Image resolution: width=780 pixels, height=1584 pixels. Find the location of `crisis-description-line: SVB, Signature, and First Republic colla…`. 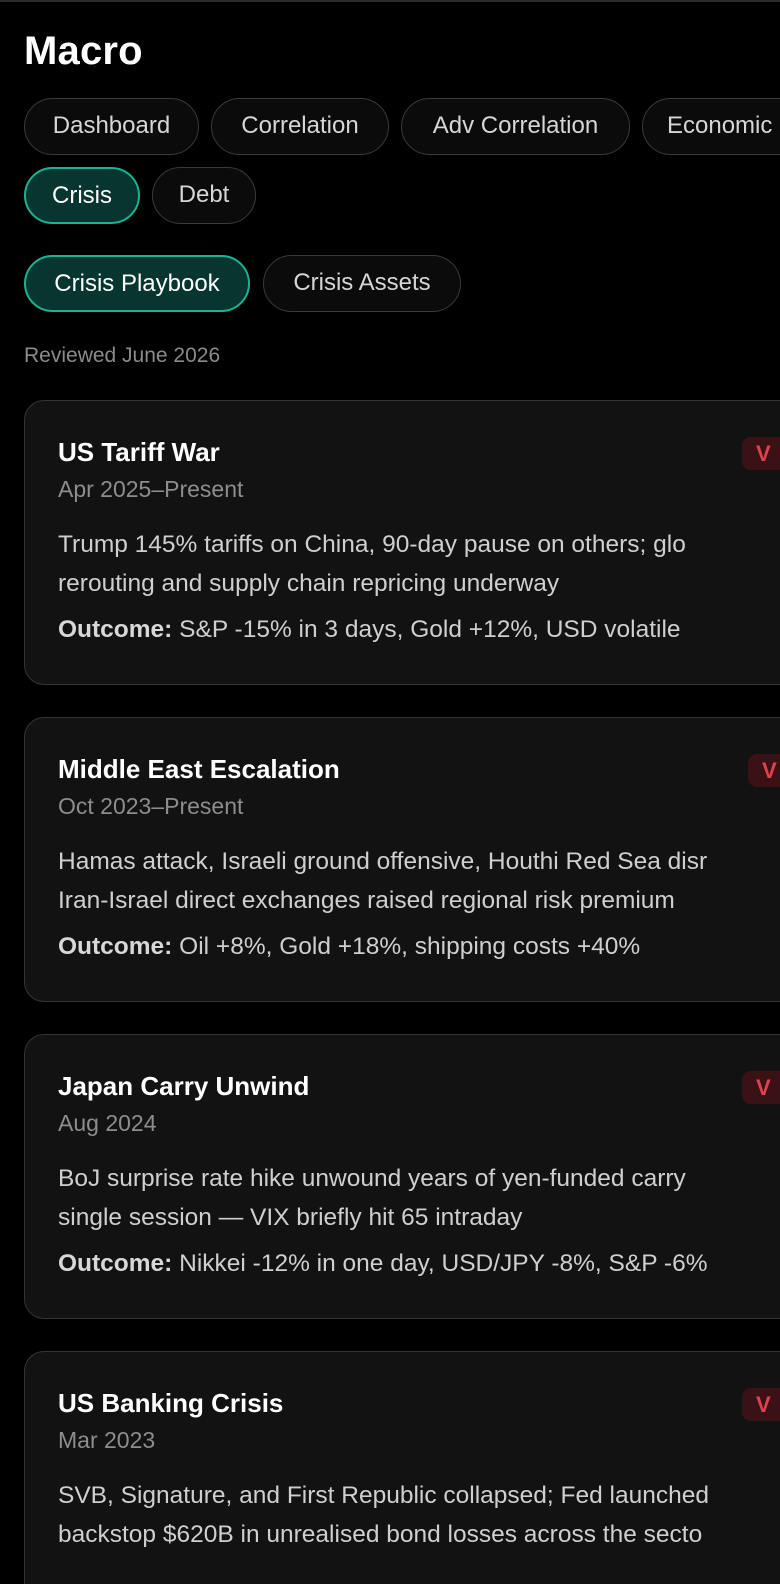

crisis-description-line: SVB, Signature, and First Republic colla… is located at coordinates (383, 1495).